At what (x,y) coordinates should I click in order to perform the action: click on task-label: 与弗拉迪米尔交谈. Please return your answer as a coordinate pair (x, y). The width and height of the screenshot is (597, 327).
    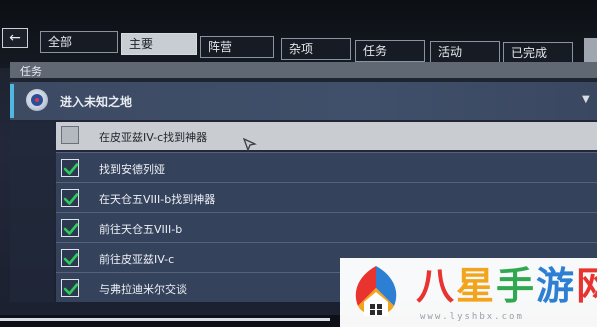
    Looking at the image, I should click on (143, 289).